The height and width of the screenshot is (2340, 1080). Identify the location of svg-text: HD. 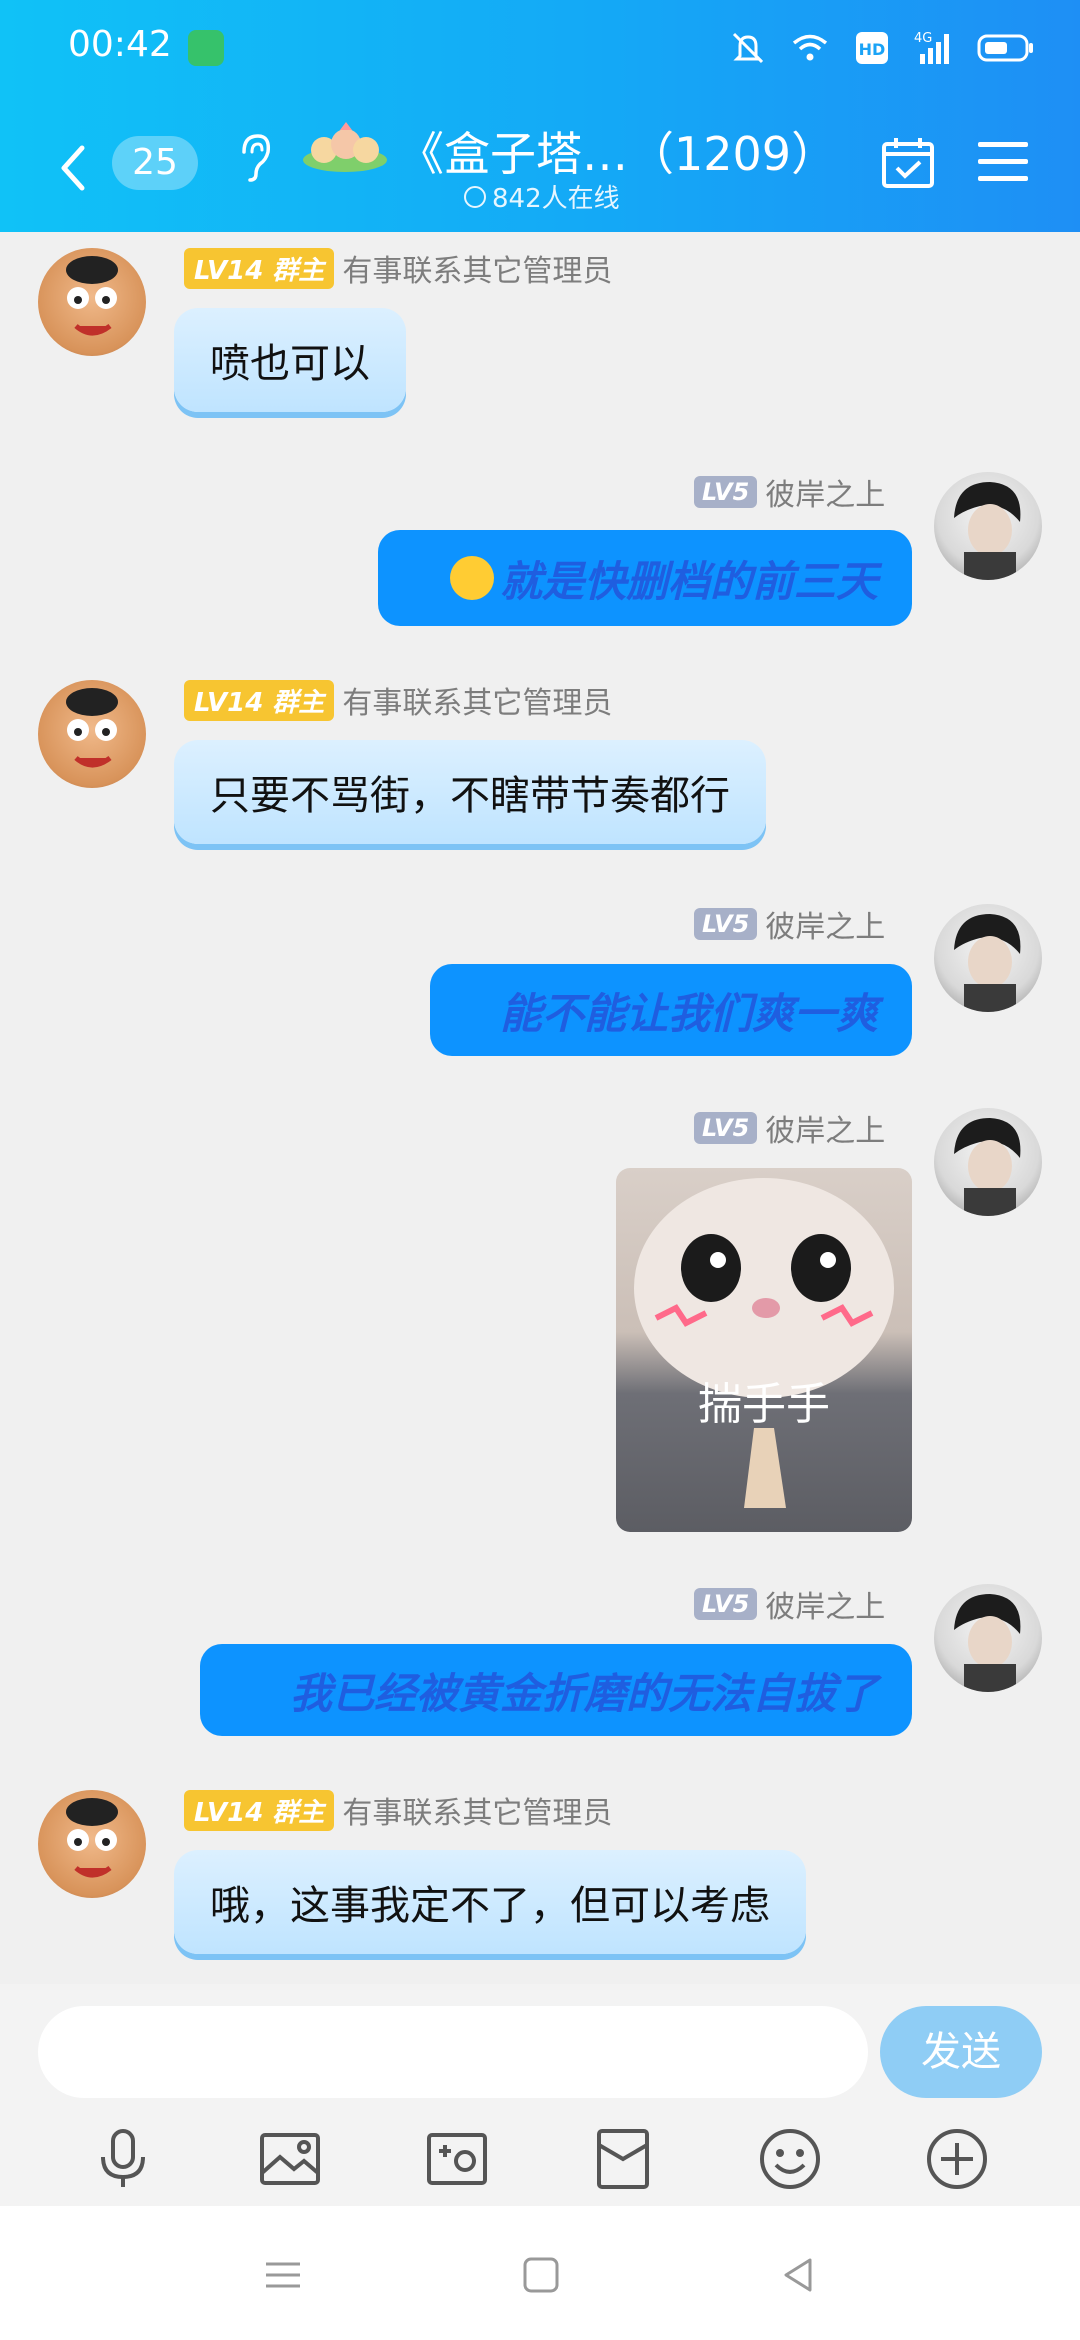
(872, 49).